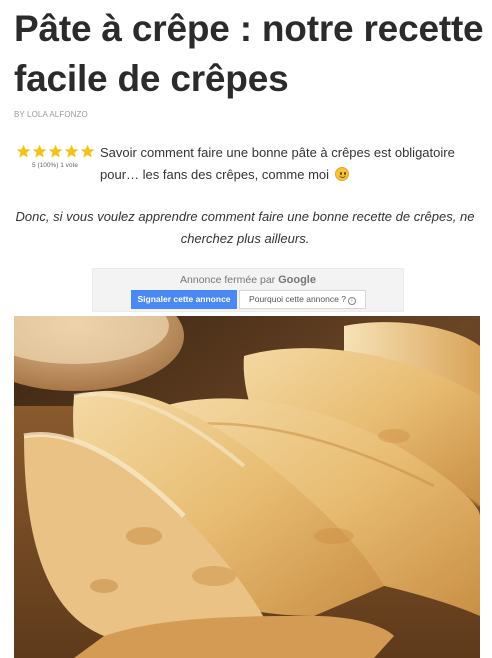 The width and height of the screenshot is (492, 658). Describe the element at coordinates (248, 280) in the screenshot. I see `ad-closed-label: Annonce fermée par Google` at that location.